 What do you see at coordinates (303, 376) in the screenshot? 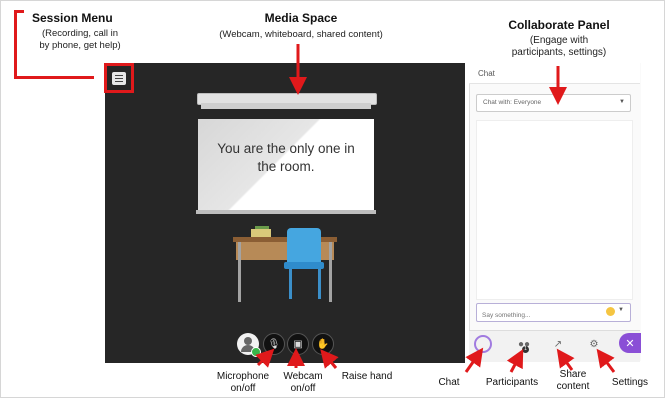
I see `webcam-label-line1: Webcam` at bounding box center [303, 376].